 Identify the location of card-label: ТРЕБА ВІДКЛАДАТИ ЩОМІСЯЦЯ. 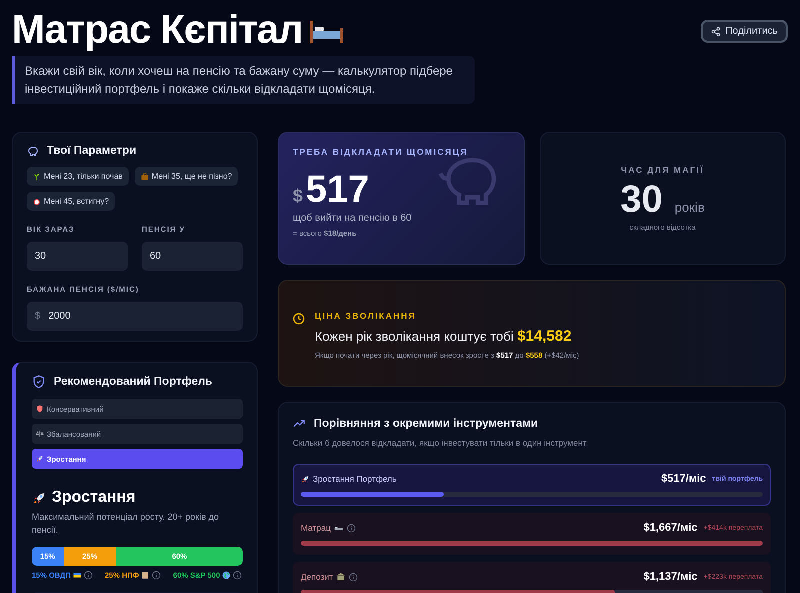
(381, 152).